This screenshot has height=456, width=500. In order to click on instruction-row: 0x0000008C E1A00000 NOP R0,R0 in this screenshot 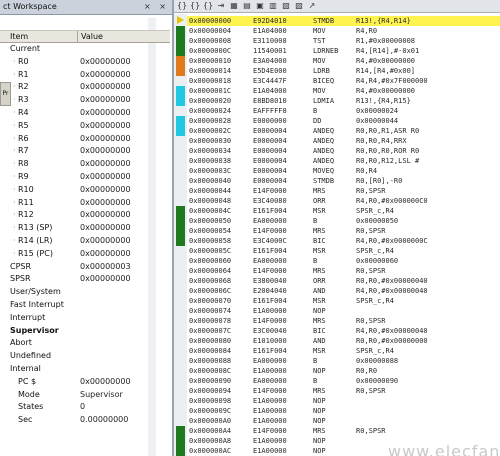, I will do `click(343, 371)`.